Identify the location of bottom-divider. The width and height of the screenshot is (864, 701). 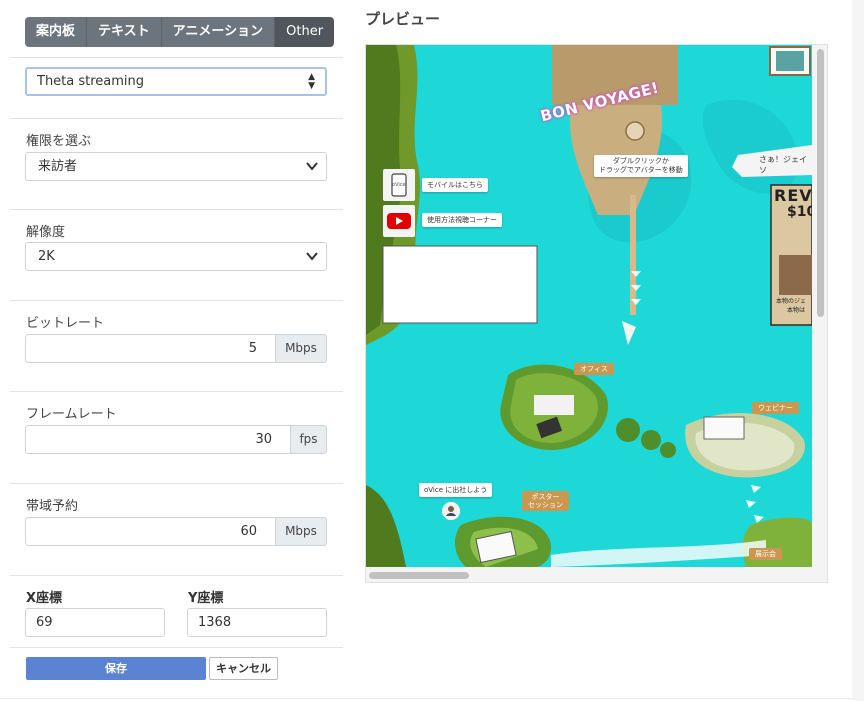
(426, 698).